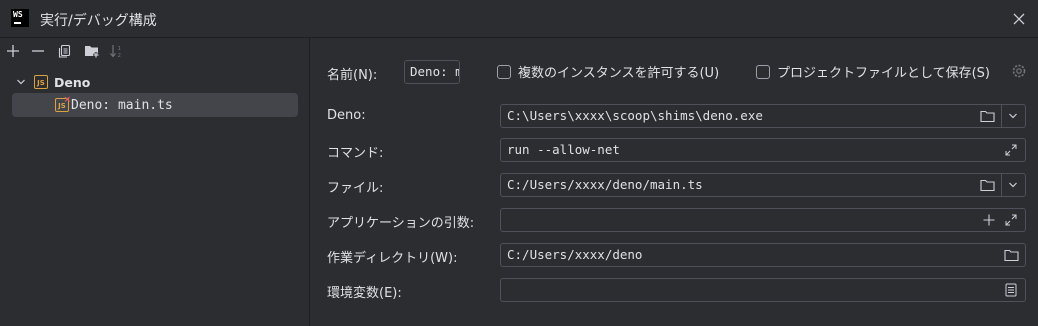 This screenshot has width=1038, height=326. I want to click on name-input: Deno: main.ts, so click(432, 72).